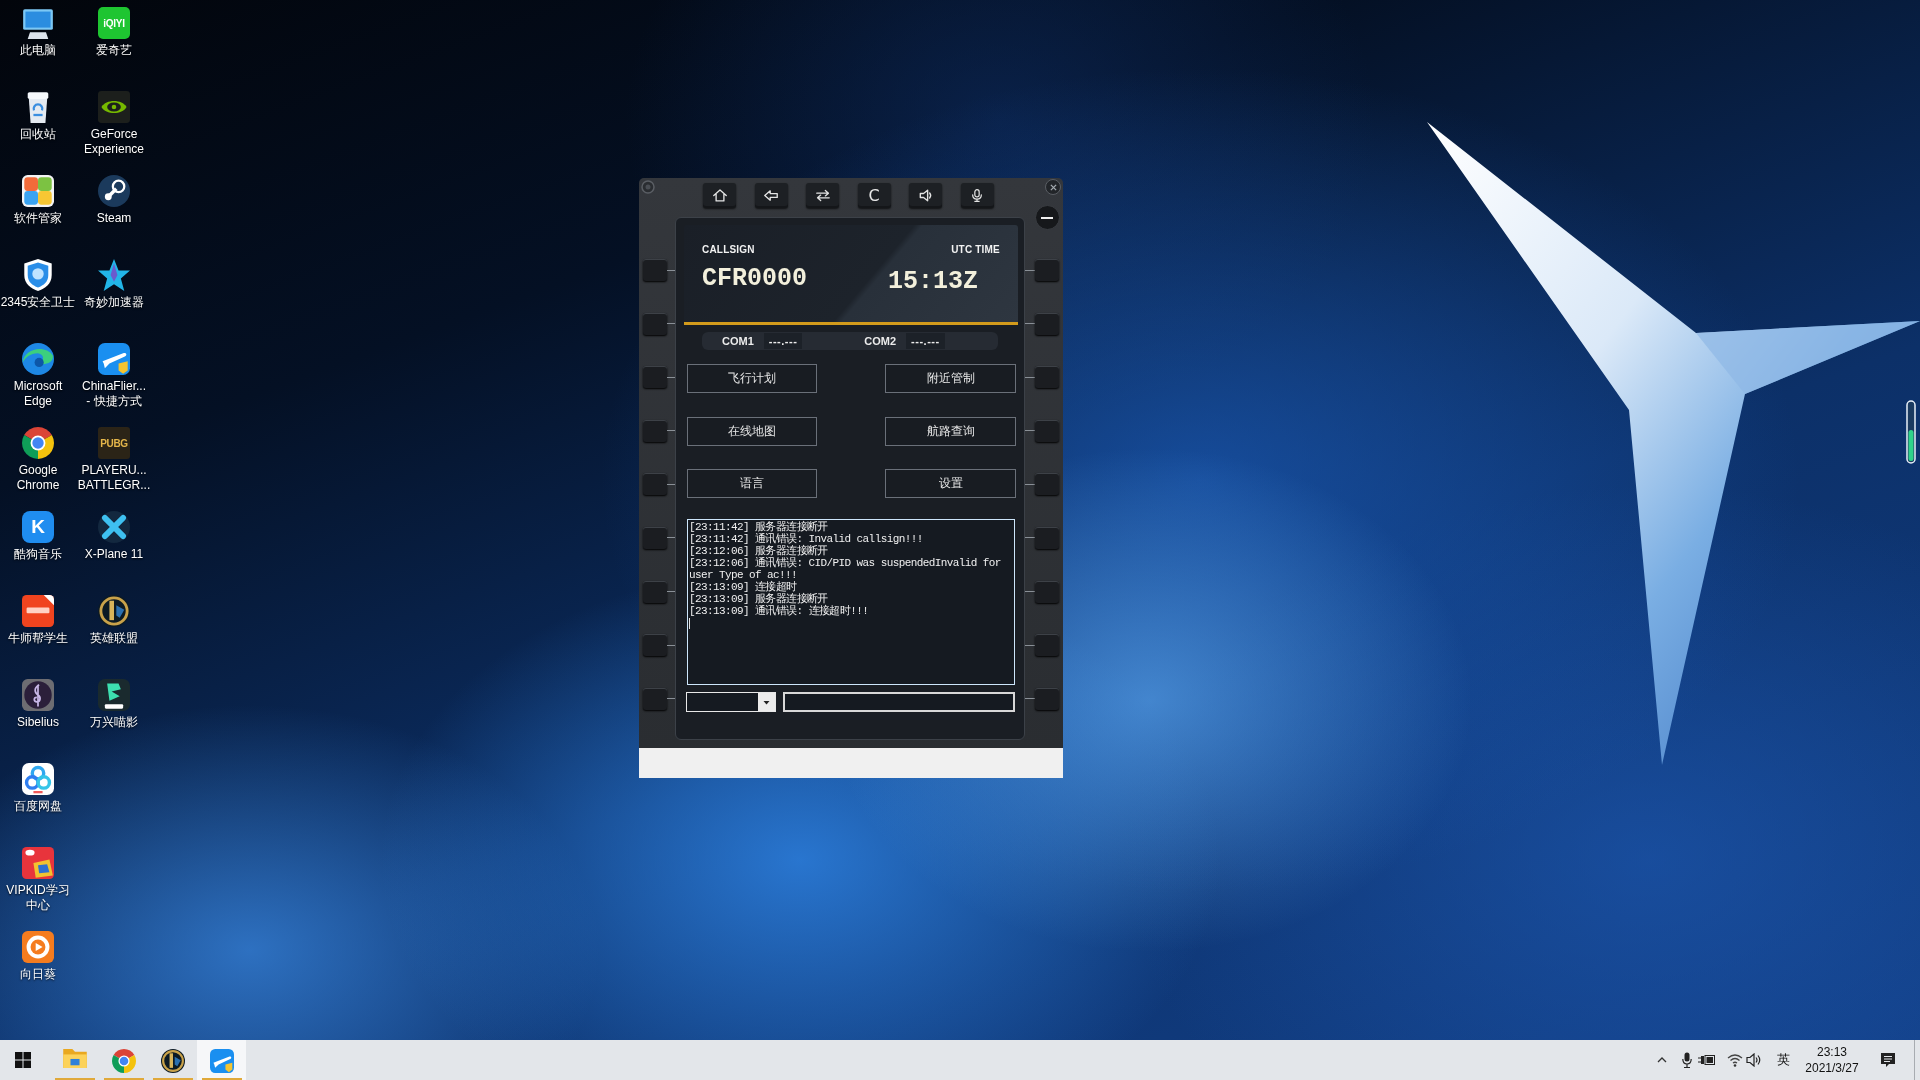 The image size is (1920, 1080). Describe the element at coordinates (114, 714) in the screenshot. I see `desktop-shortcut: 万兴喵影` at that location.